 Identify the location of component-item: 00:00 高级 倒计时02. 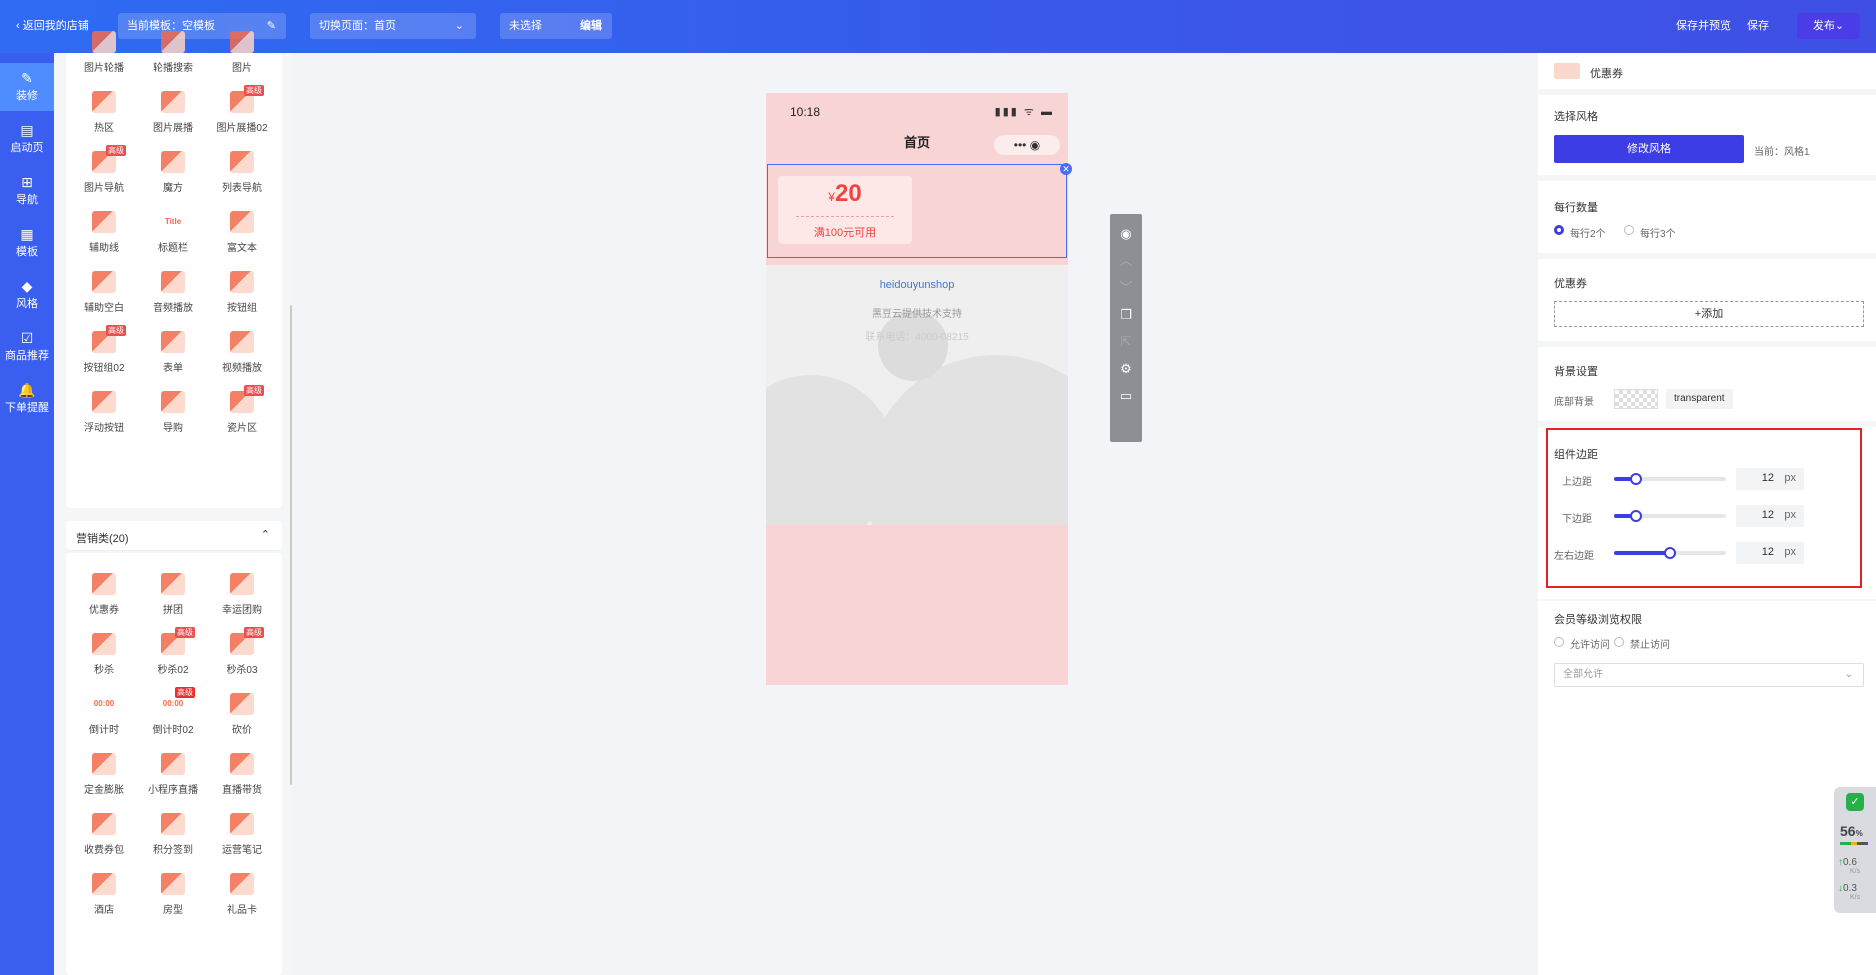
(173, 711).